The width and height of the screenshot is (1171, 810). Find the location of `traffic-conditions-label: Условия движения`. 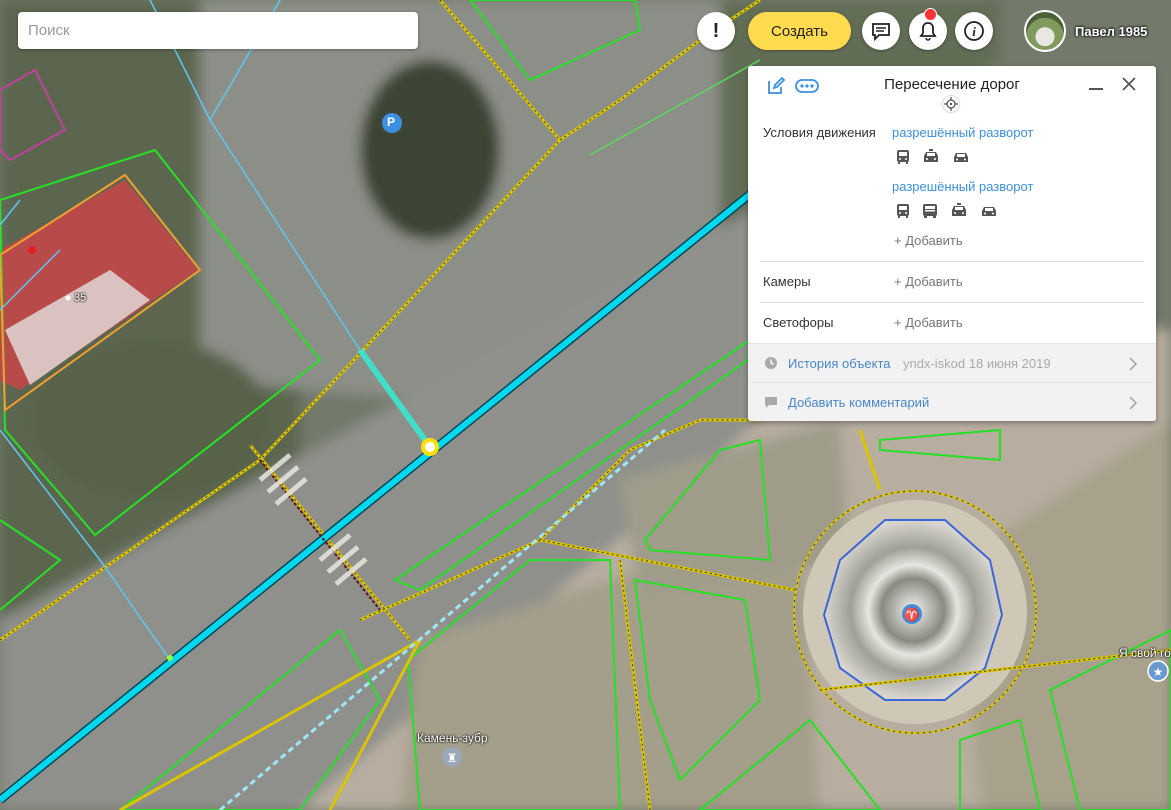

traffic-conditions-label: Условия движения is located at coordinates (819, 132).